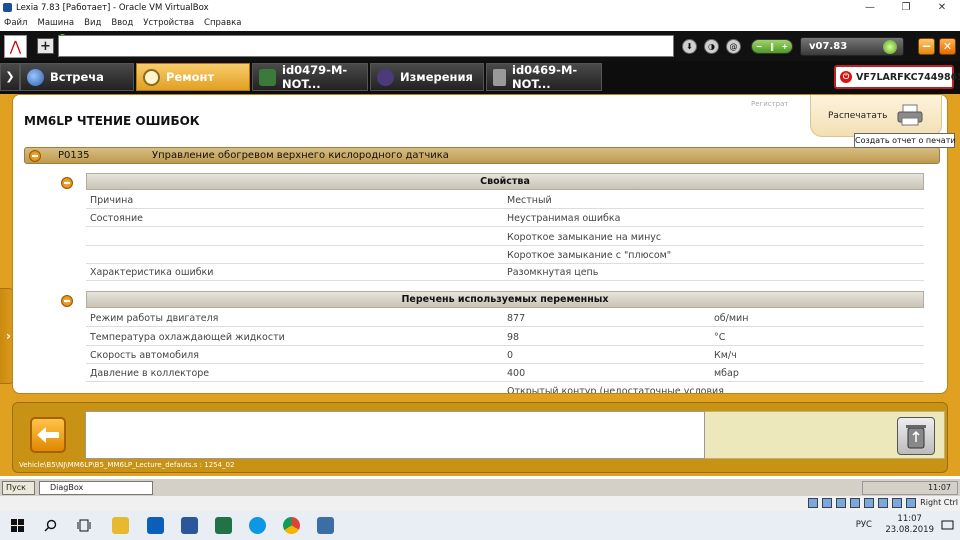 The width and height of the screenshot is (960, 540). Describe the element at coordinates (155, 525) in the screenshot. I see `outlook-icon` at that location.